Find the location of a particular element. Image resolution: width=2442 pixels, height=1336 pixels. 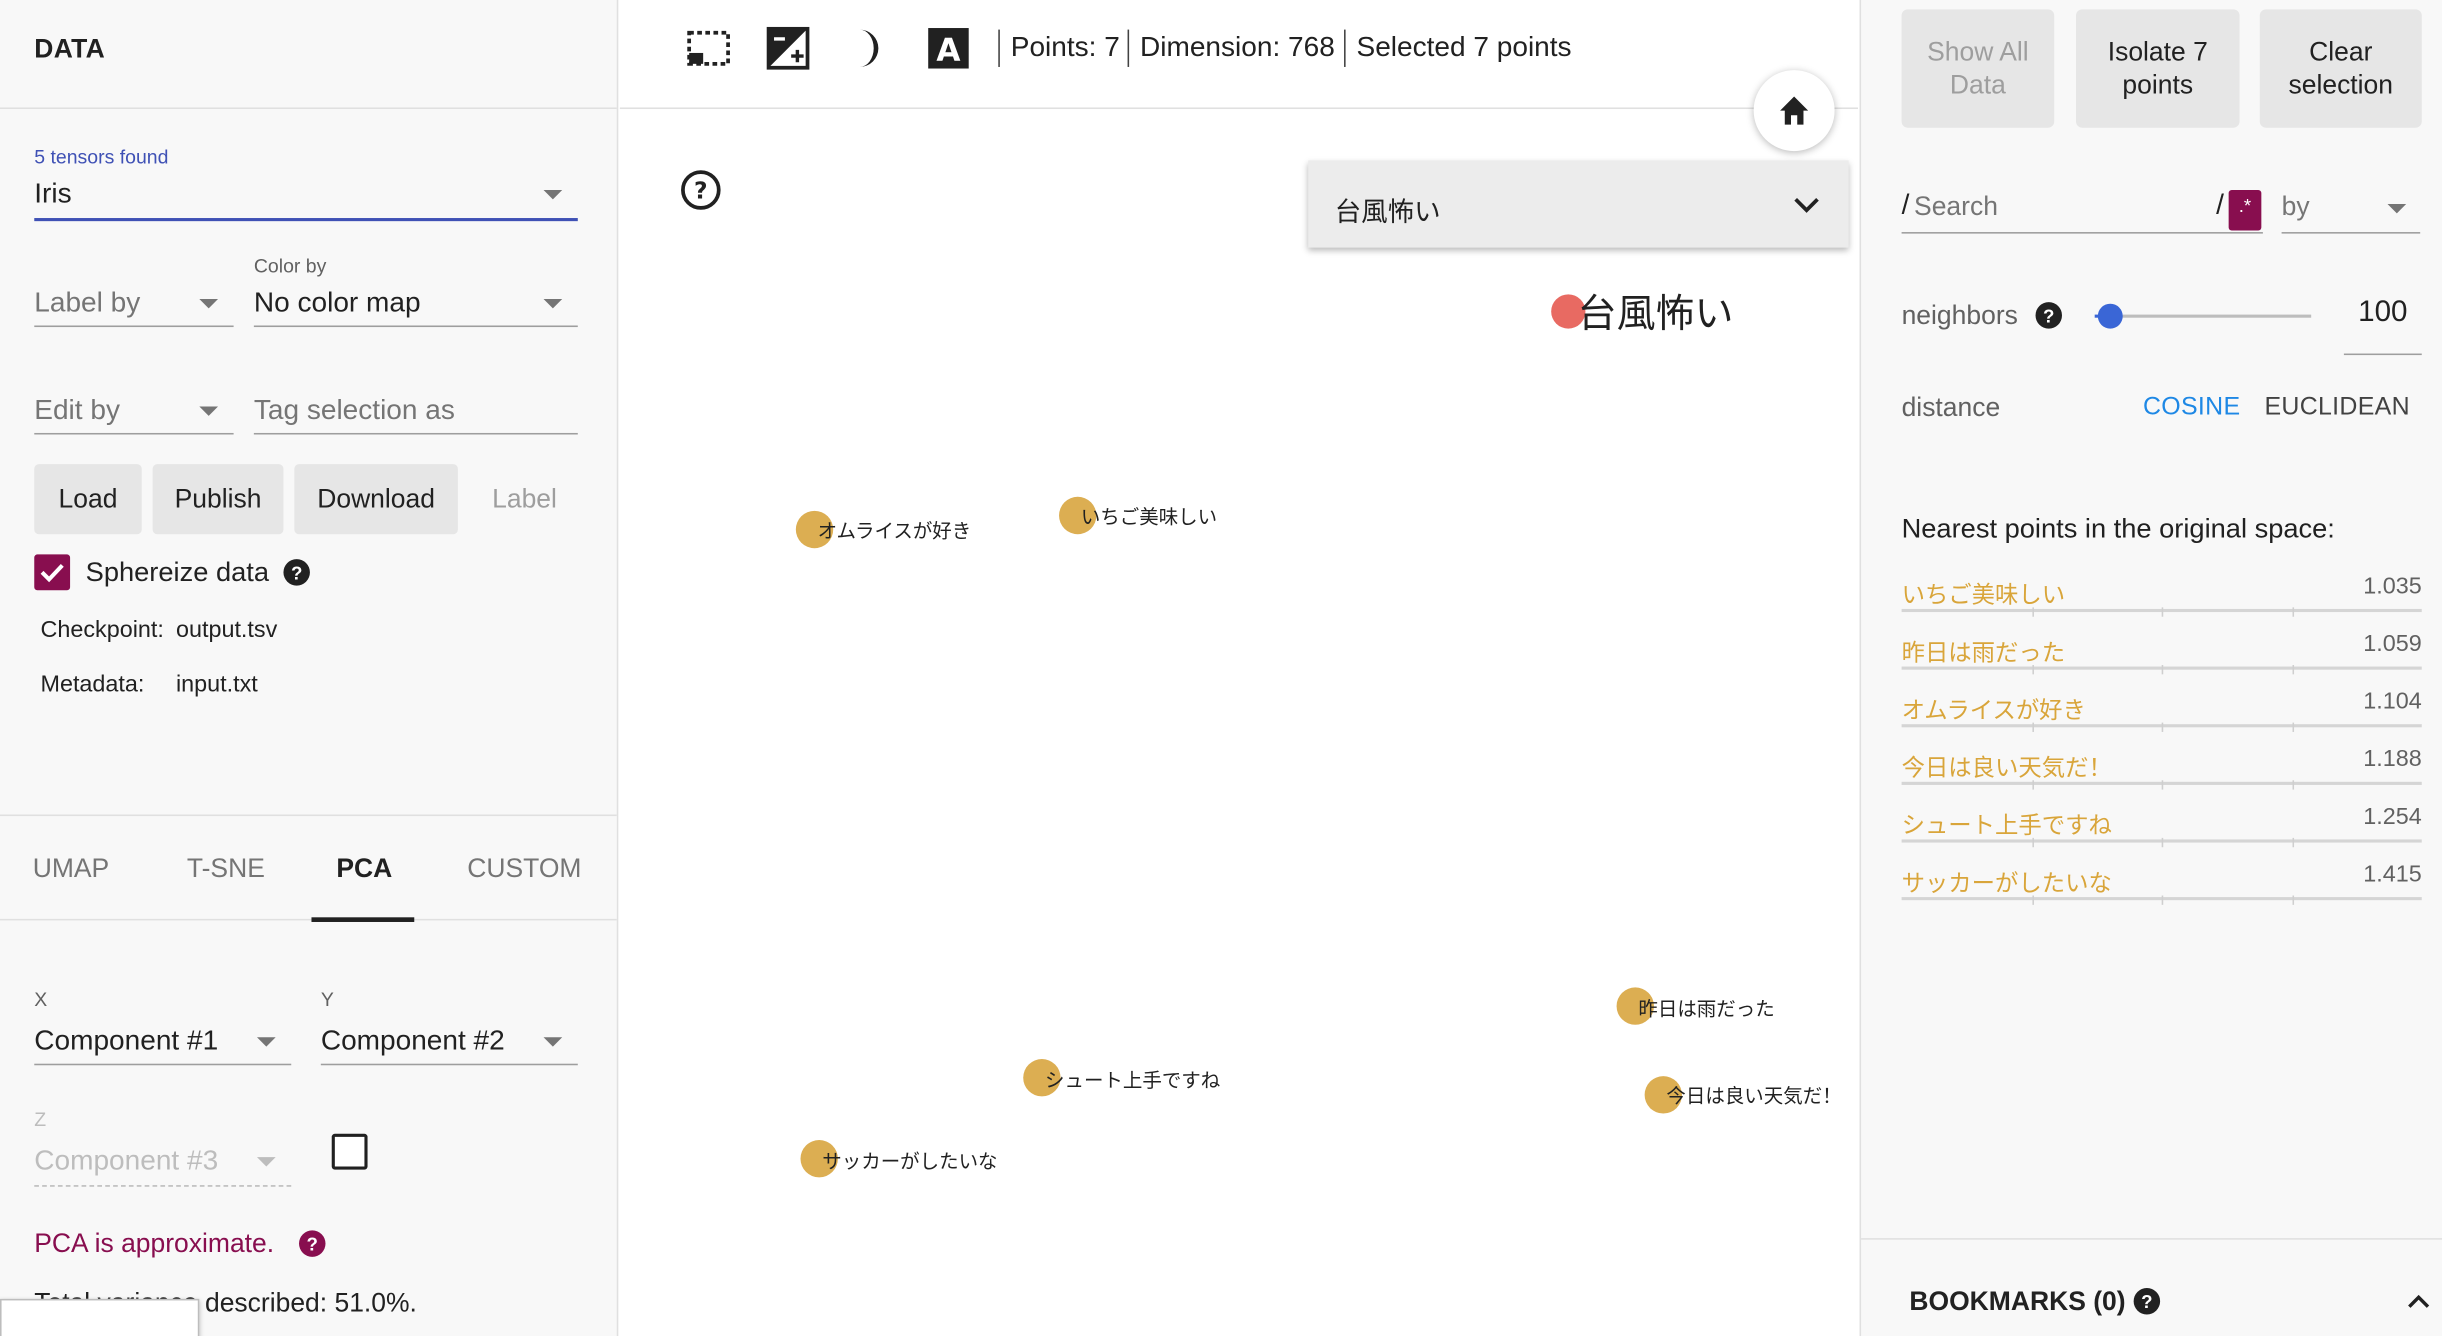

publish-button: Publish is located at coordinates (218, 499).